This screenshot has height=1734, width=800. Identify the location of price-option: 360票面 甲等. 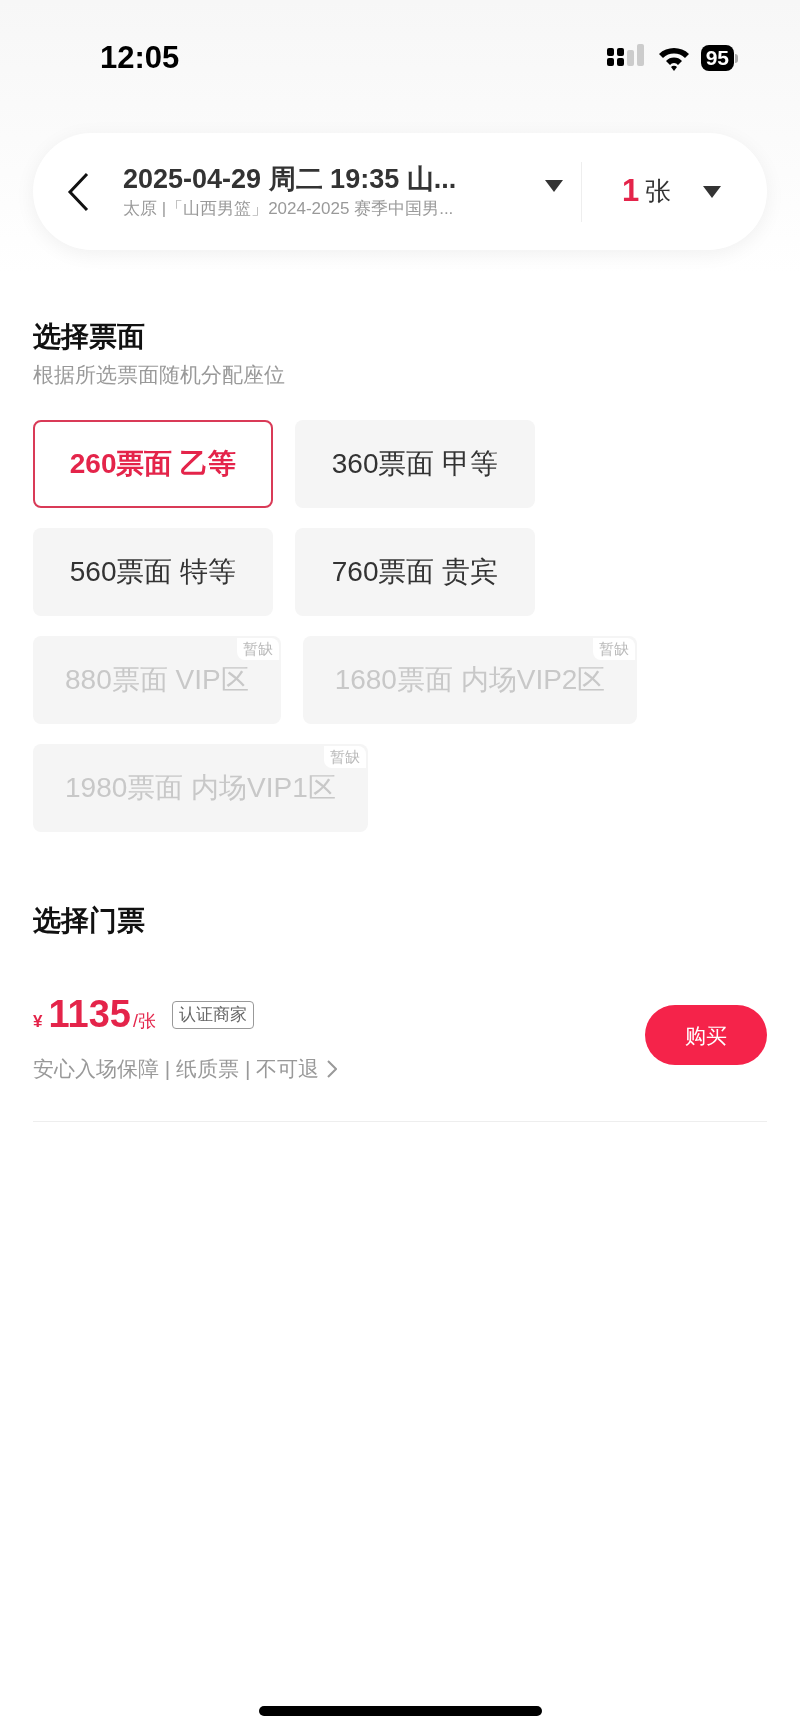
(415, 464).